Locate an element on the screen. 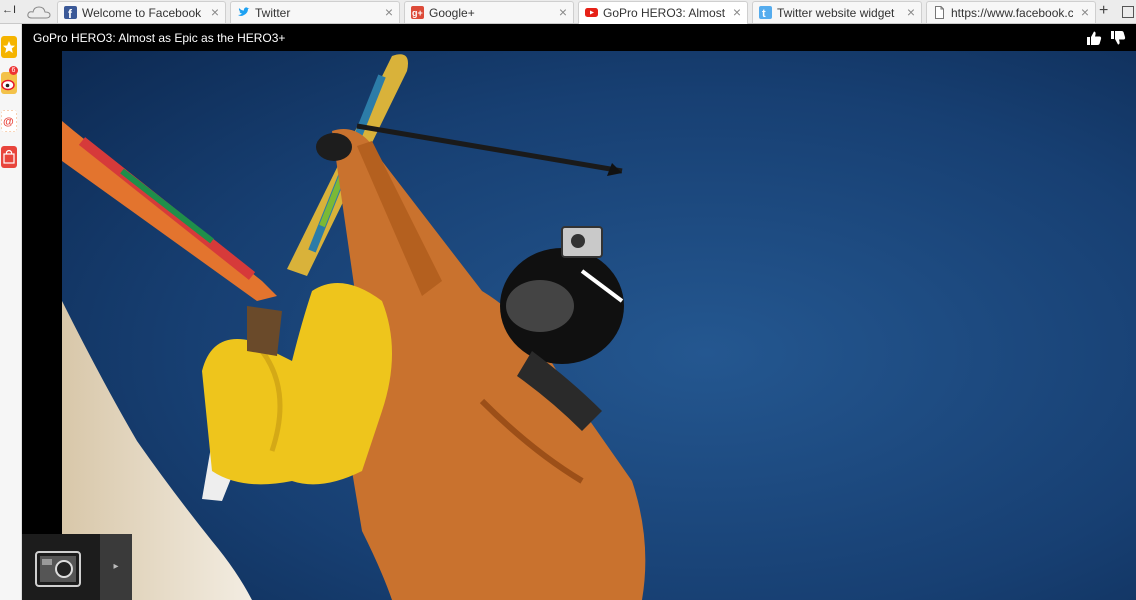  tab-facebook: f Welcome to Facebook × is located at coordinates (141, 12).